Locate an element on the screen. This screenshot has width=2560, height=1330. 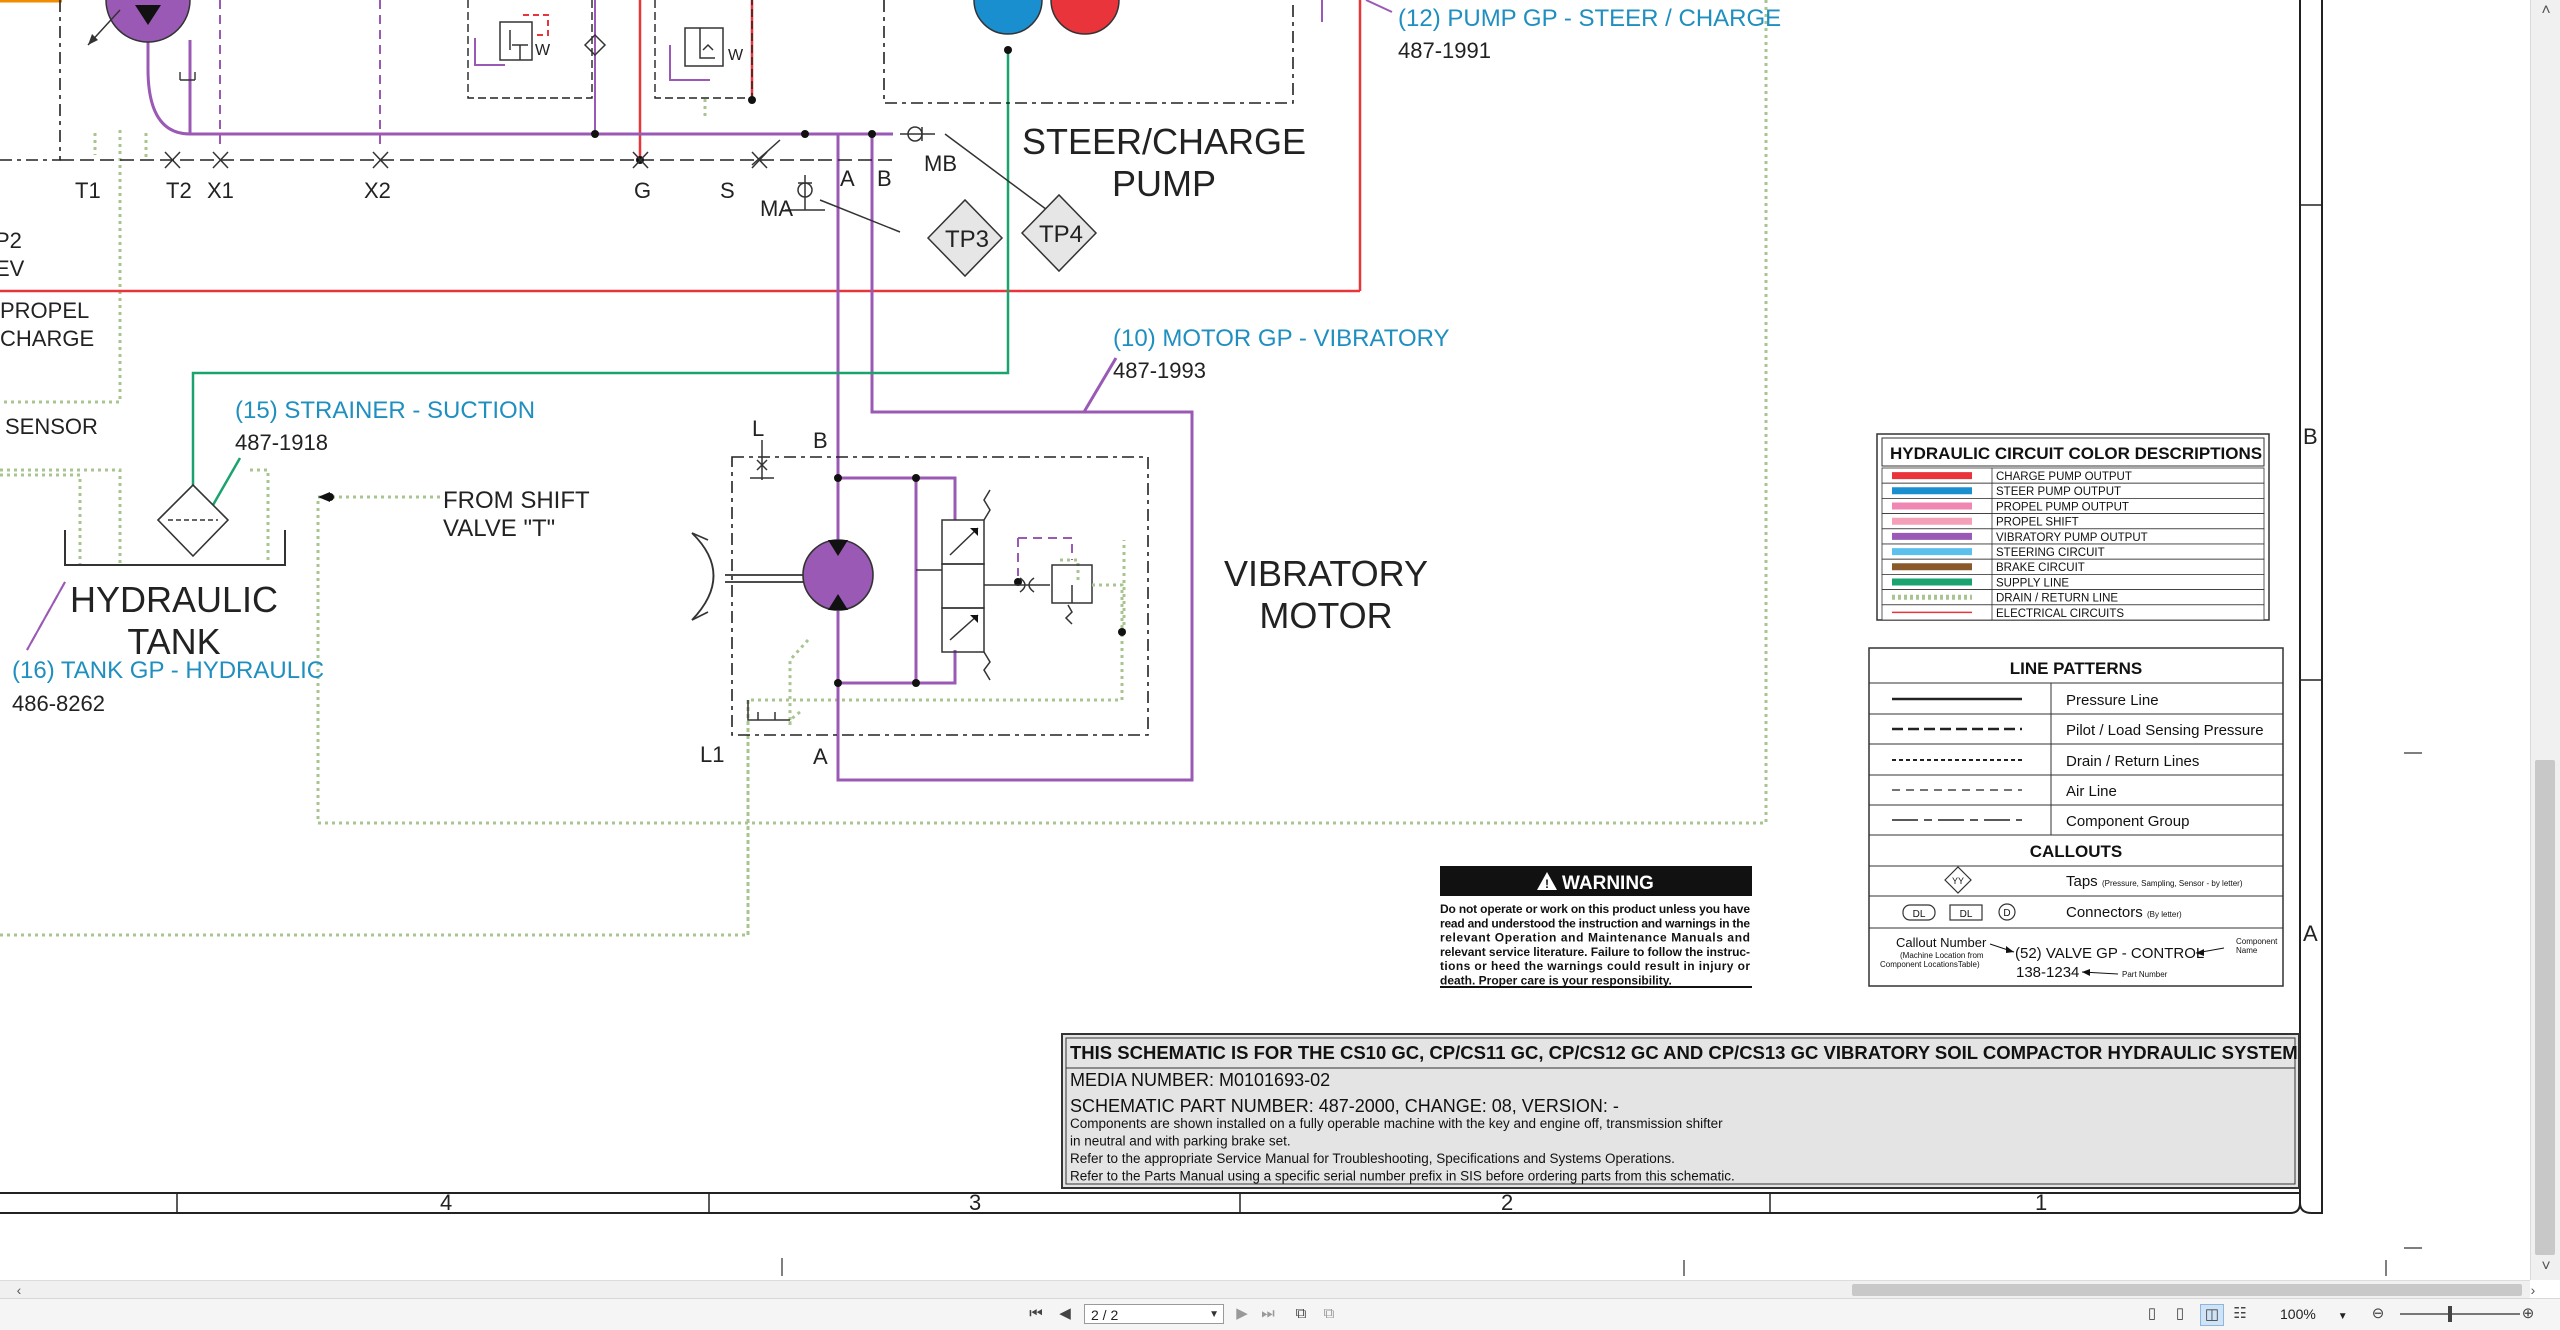
taps-note: (Pressure, Sampling, Sensor - by letter) is located at coordinates (2172, 883).